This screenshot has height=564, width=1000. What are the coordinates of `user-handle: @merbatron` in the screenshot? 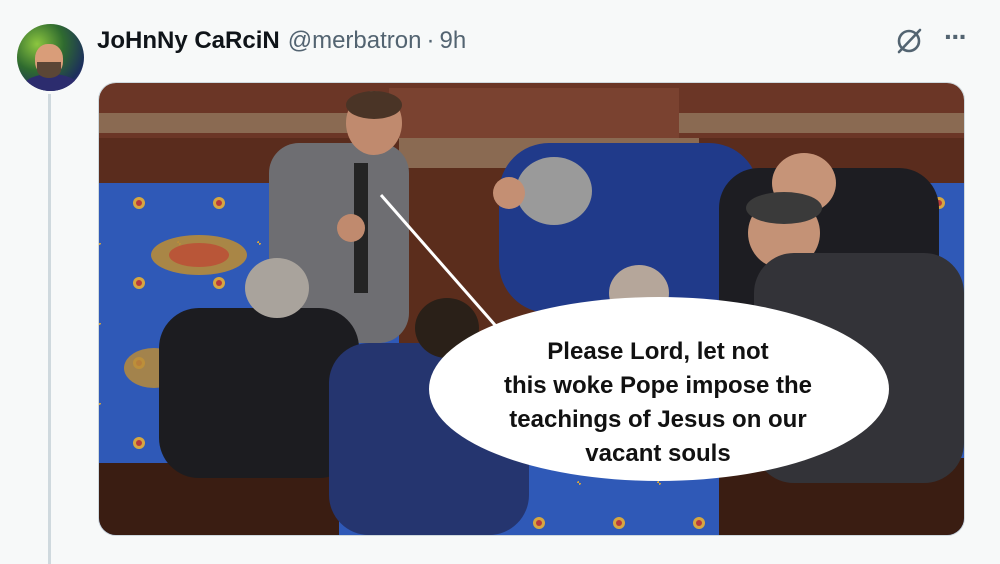 It's located at (355, 41).